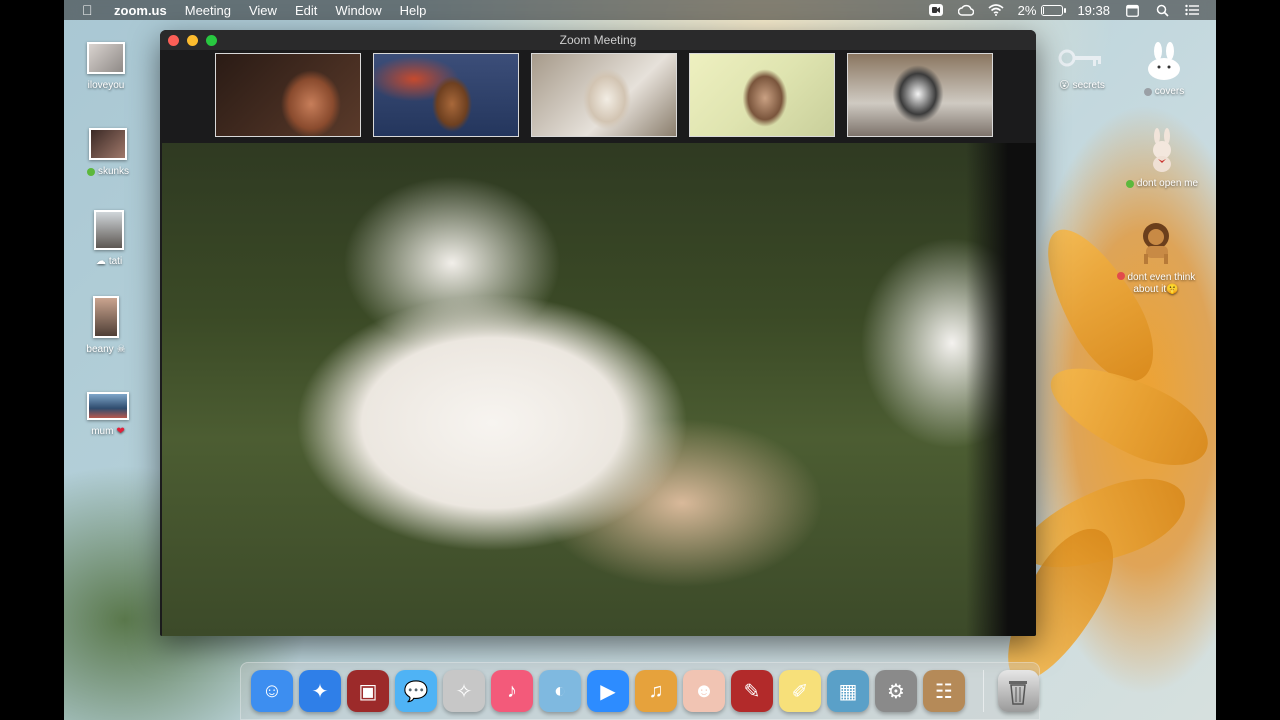  Describe the element at coordinates (1172, 289) in the screenshot. I see `shush-emoji-icon: 🤫` at that location.